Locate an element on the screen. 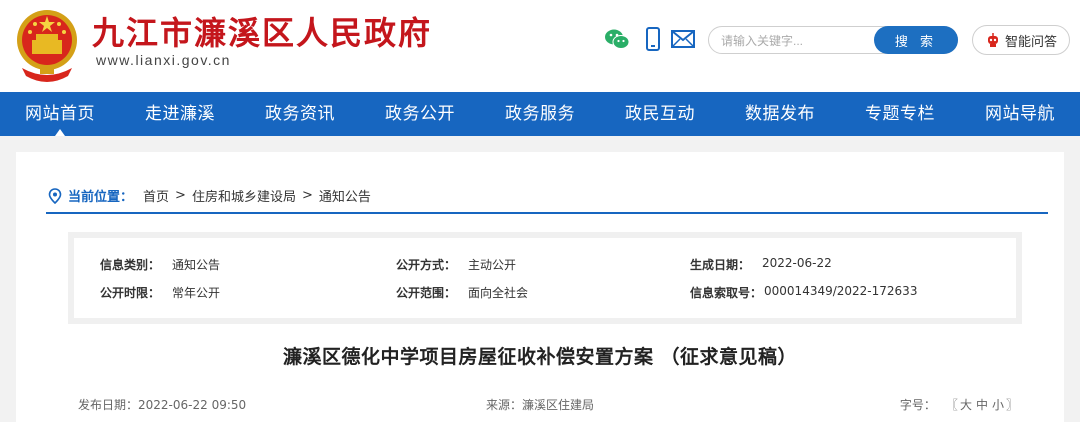 The width and height of the screenshot is (1080, 422). mobile-icon is located at coordinates (653, 39).